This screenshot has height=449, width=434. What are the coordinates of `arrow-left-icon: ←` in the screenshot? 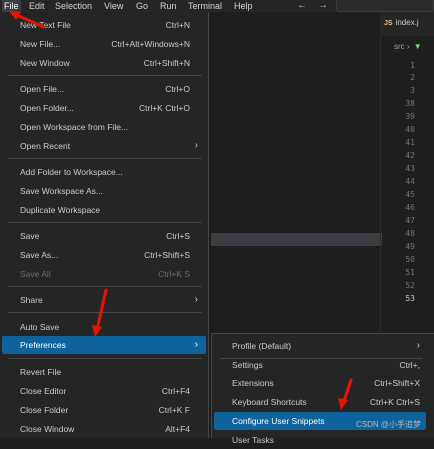 It's located at (302, 6).